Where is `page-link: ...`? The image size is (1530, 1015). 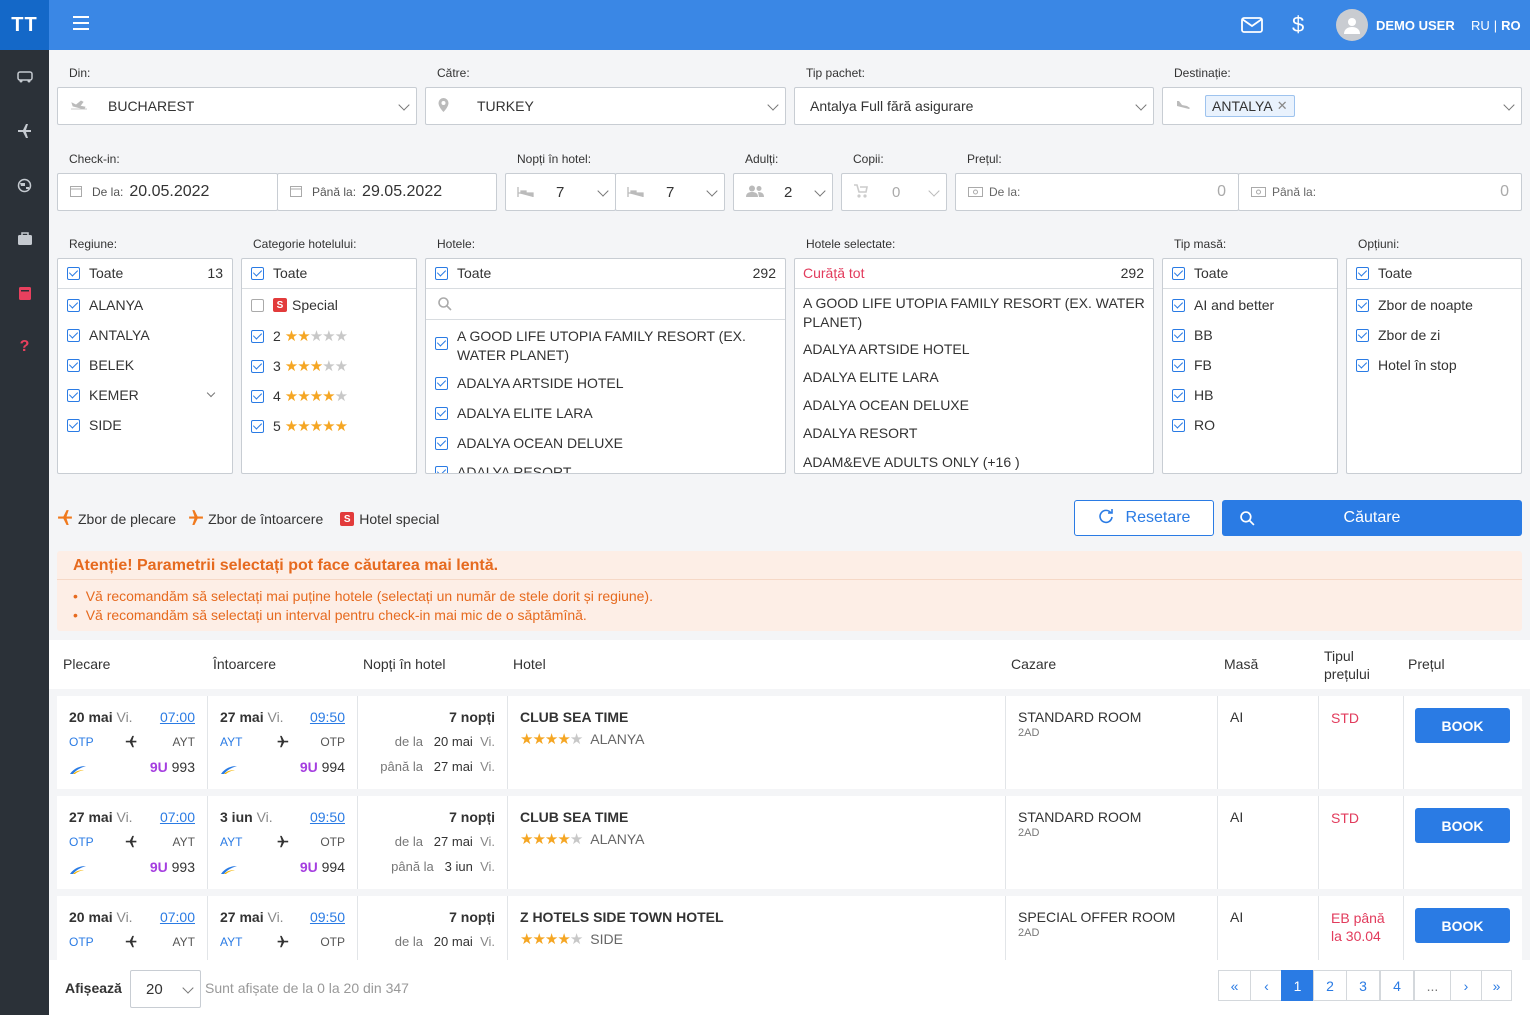
page-link: ... is located at coordinates (1432, 985).